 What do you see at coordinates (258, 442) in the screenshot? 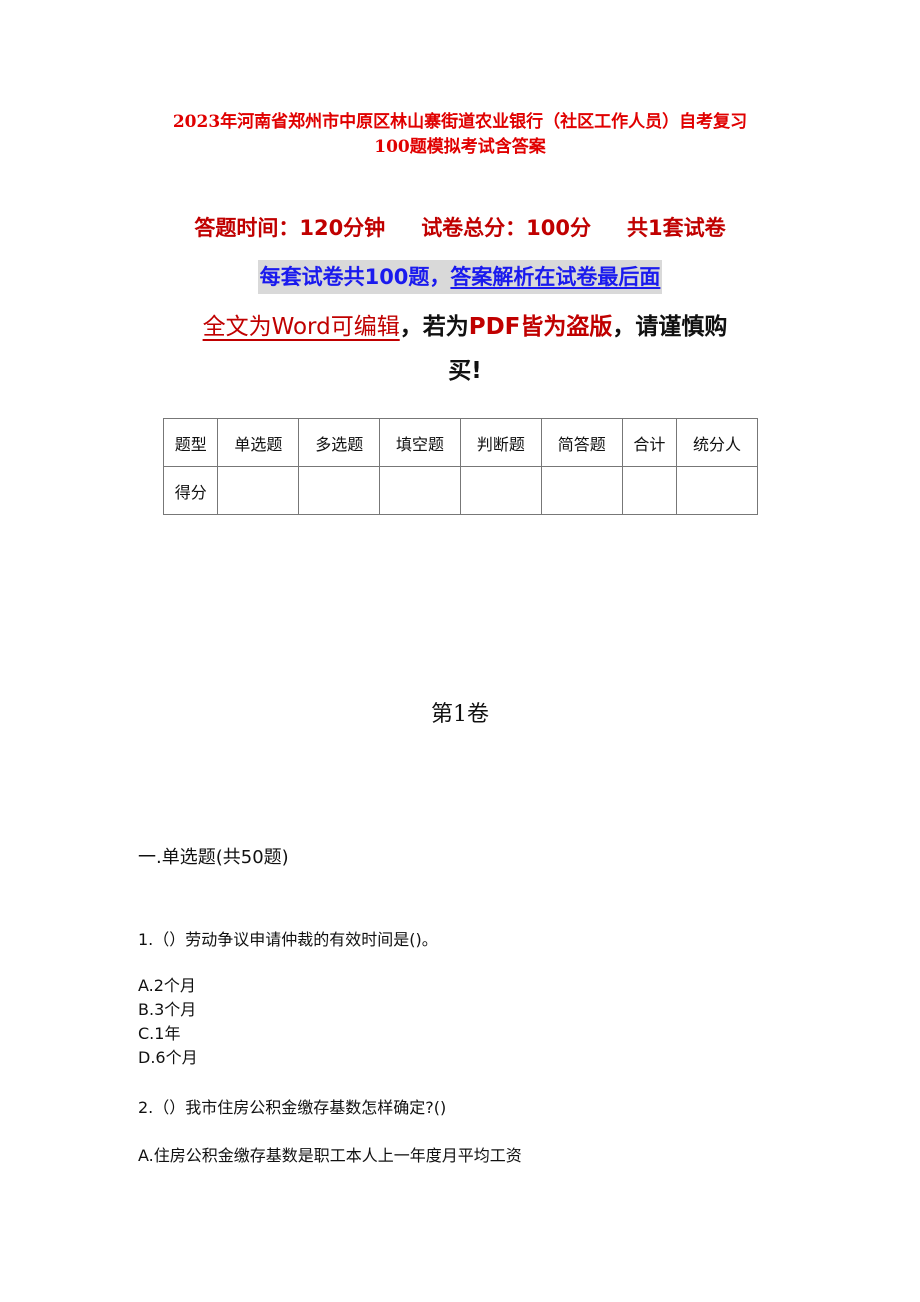
I see `header-cell: 单选题` at bounding box center [258, 442].